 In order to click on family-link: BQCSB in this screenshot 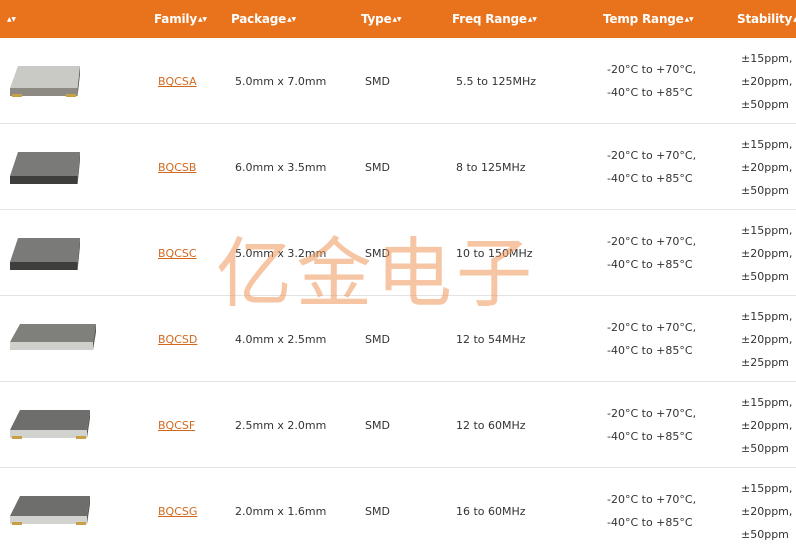, I will do `click(177, 167)`.